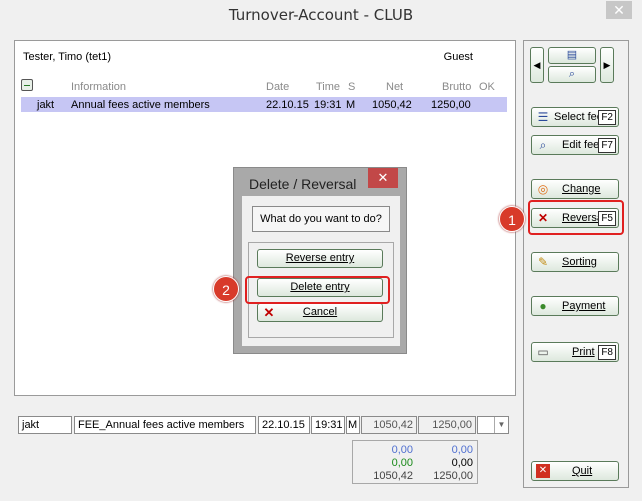  What do you see at coordinates (392, 105) in the screenshot?
I see `row-net: 1050,42` at bounding box center [392, 105].